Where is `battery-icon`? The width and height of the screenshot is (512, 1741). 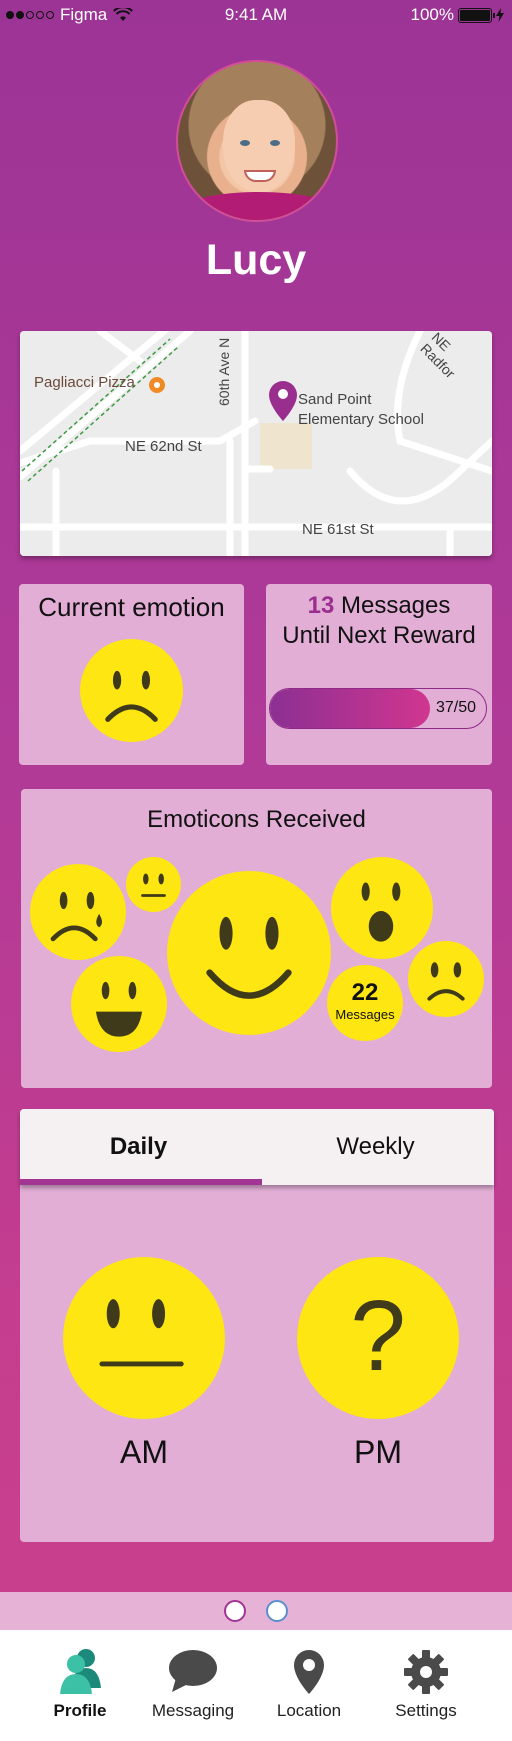 battery-icon is located at coordinates (476, 15).